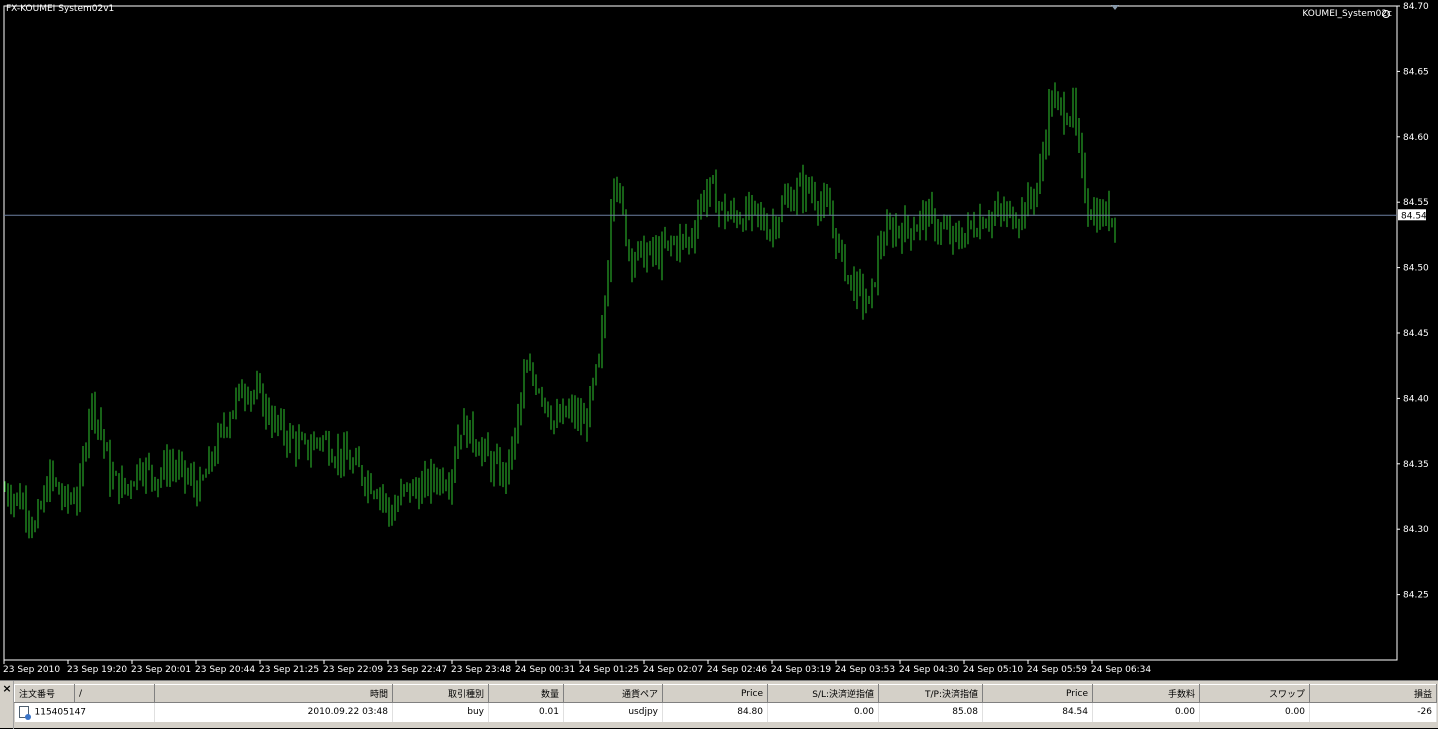  What do you see at coordinates (1416, 465) in the screenshot?
I see `y-tick-label: 84.35` at bounding box center [1416, 465].